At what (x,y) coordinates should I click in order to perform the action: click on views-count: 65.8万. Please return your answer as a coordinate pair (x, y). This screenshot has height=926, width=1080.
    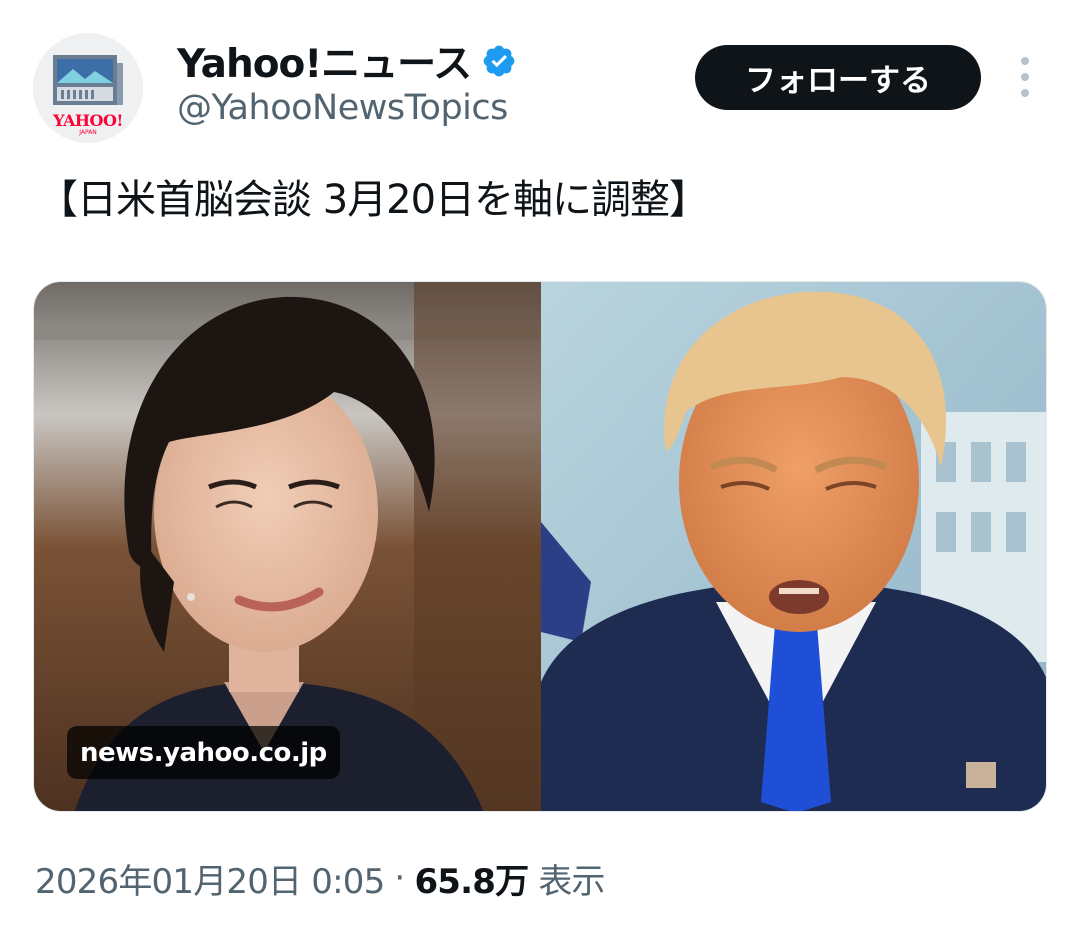
    Looking at the image, I should click on (471, 881).